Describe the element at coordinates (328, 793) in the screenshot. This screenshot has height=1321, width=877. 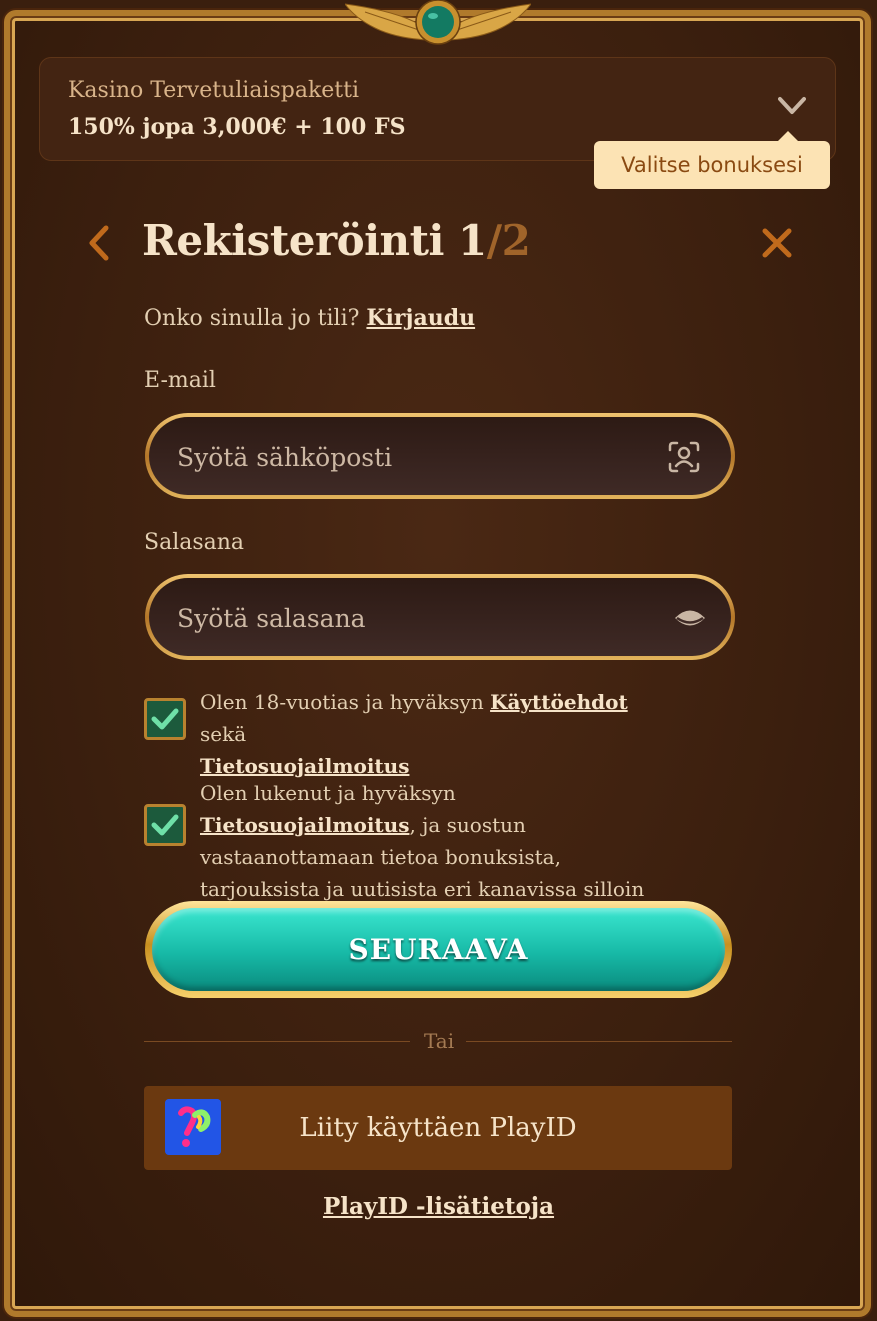
I see `consent2-text: Olen lukenut ja hyväksyn` at that location.